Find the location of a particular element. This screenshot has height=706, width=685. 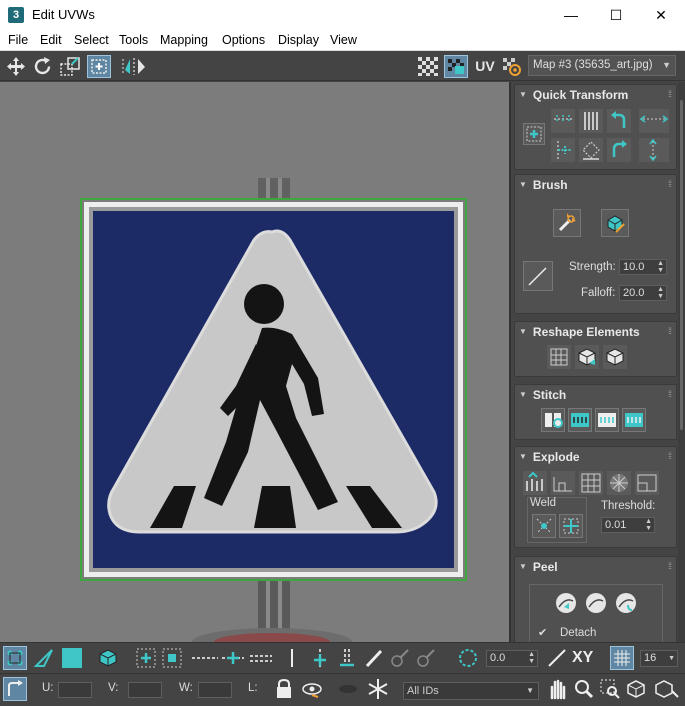

move-icon is located at coordinates (16, 66).